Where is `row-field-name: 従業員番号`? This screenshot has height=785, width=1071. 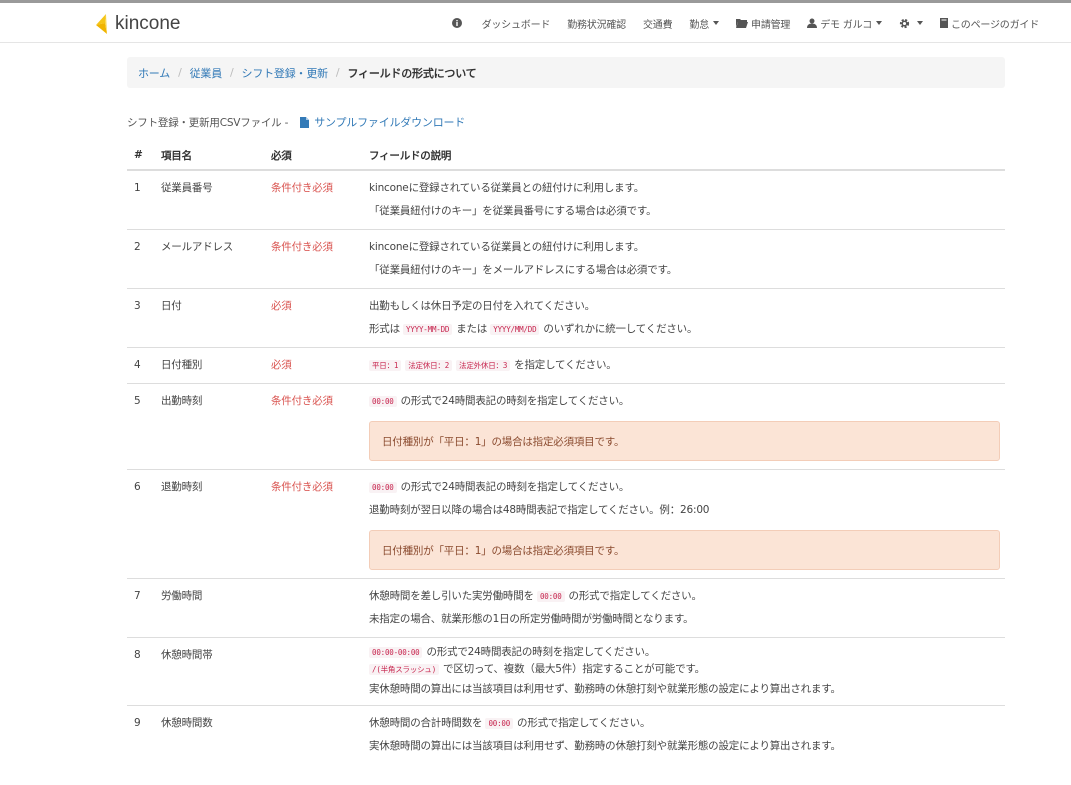 row-field-name: 従業員番号 is located at coordinates (216, 199).